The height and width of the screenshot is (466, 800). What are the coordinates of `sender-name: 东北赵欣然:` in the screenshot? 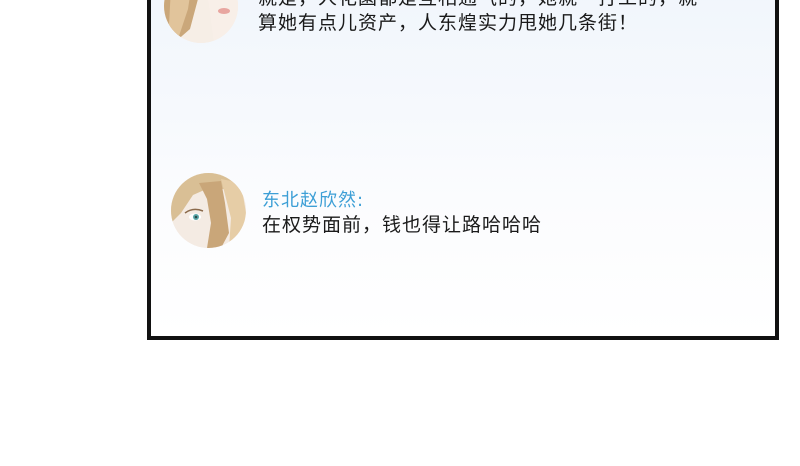 It's located at (313, 200).